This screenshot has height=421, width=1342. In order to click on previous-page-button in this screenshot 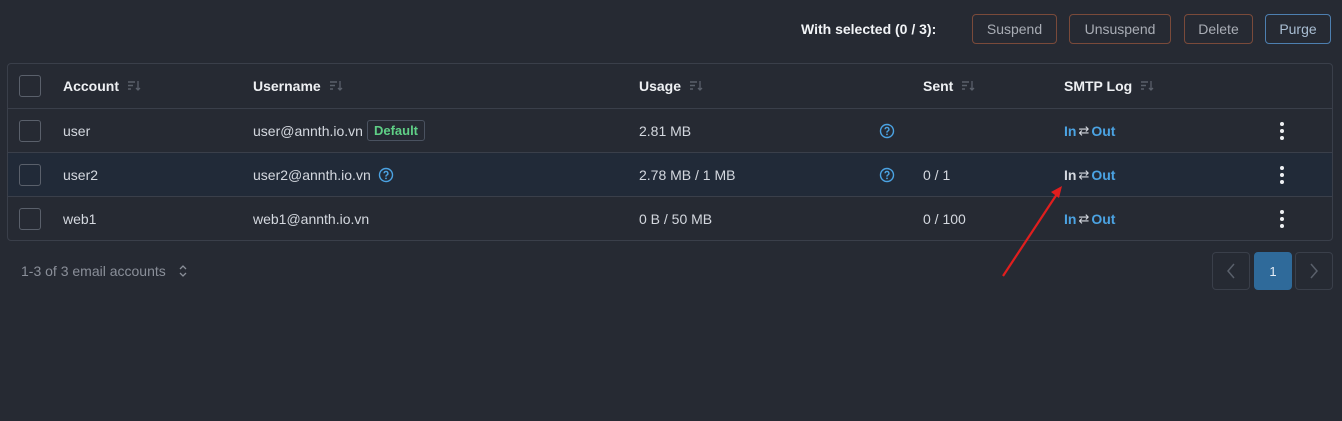, I will do `click(1231, 271)`.